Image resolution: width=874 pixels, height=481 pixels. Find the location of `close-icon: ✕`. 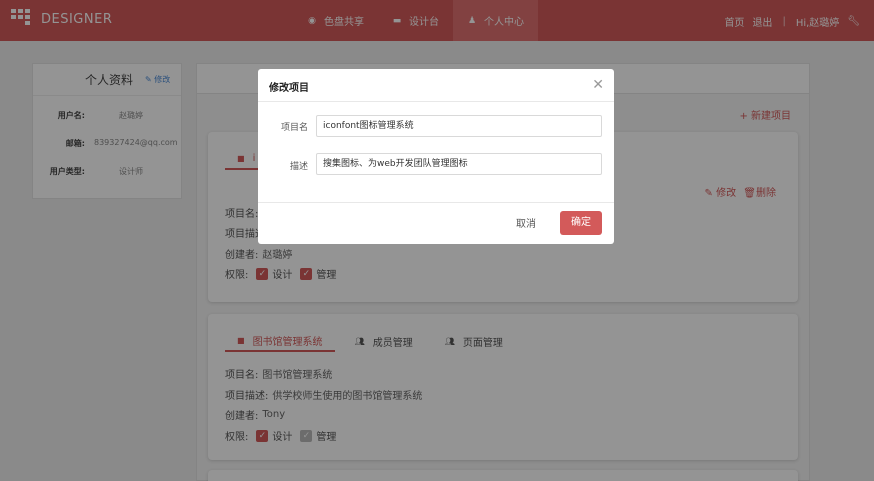

close-icon: ✕ is located at coordinates (598, 85).